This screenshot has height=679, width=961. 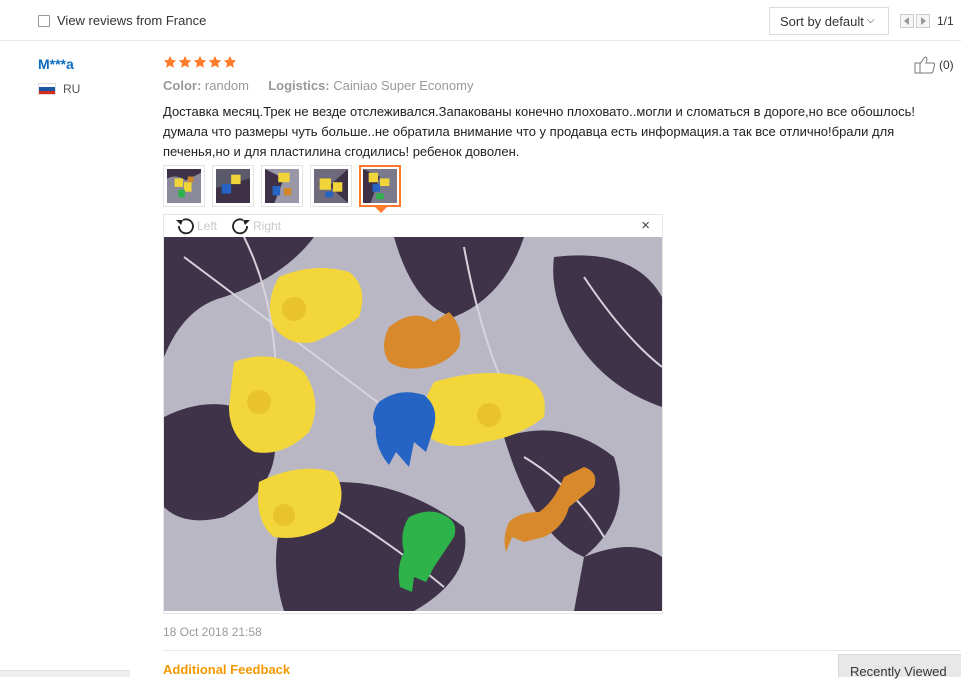 What do you see at coordinates (59, 89) in the screenshot?
I see `reviewer-country: RU` at bounding box center [59, 89].